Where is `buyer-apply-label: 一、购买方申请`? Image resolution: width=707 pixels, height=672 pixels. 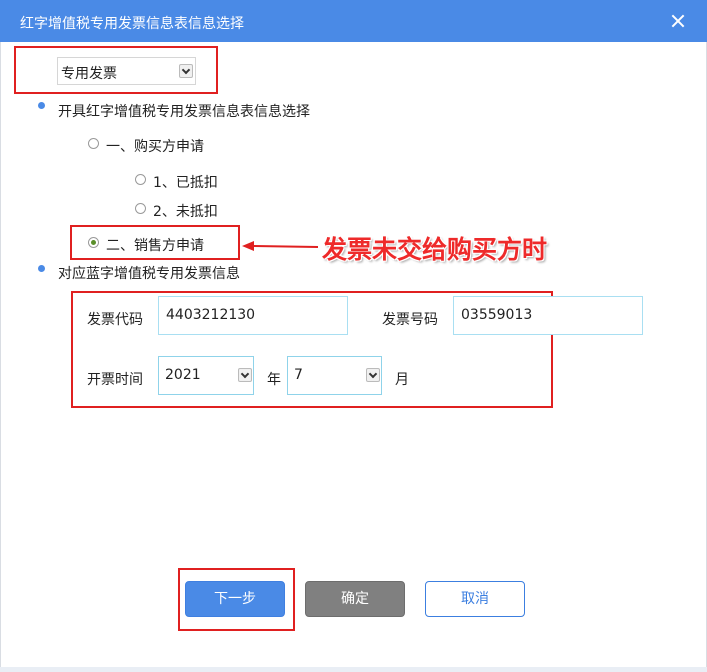 buyer-apply-label: 一、购买方申请 is located at coordinates (155, 146).